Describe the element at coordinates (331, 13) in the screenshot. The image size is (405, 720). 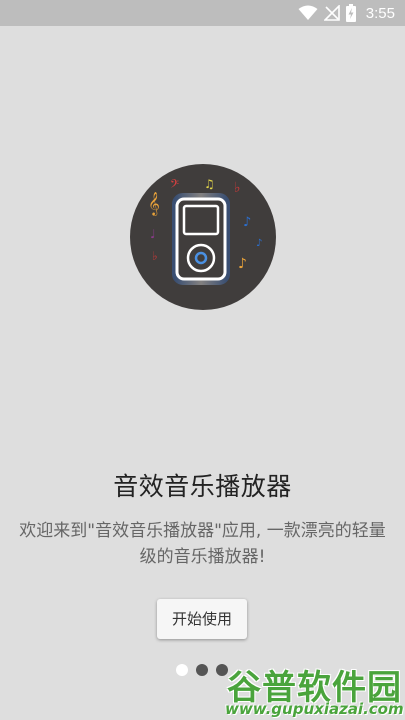
I see `signal-off-icon` at that location.